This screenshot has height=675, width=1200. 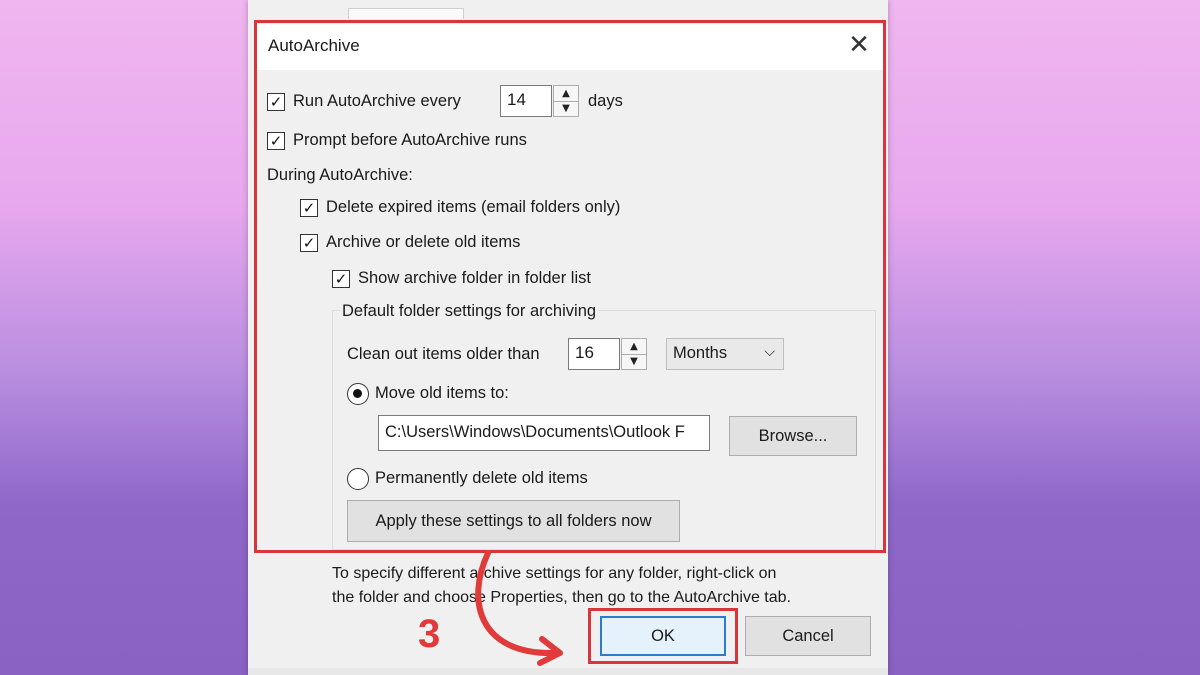 What do you see at coordinates (808, 636) in the screenshot?
I see `cancel-button: Cancel` at bounding box center [808, 636].